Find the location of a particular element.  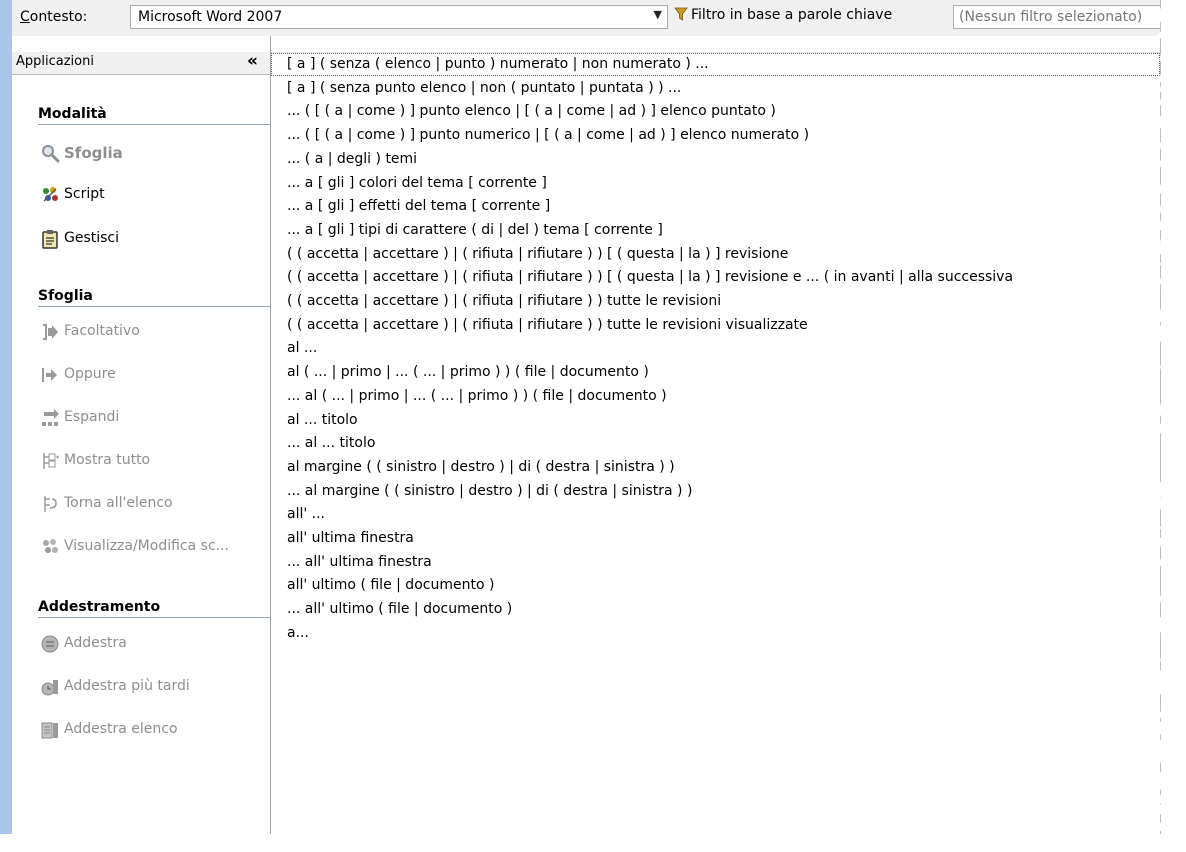

section-title-sfoglia: Sfoglia is located at coordinates (154, 297).